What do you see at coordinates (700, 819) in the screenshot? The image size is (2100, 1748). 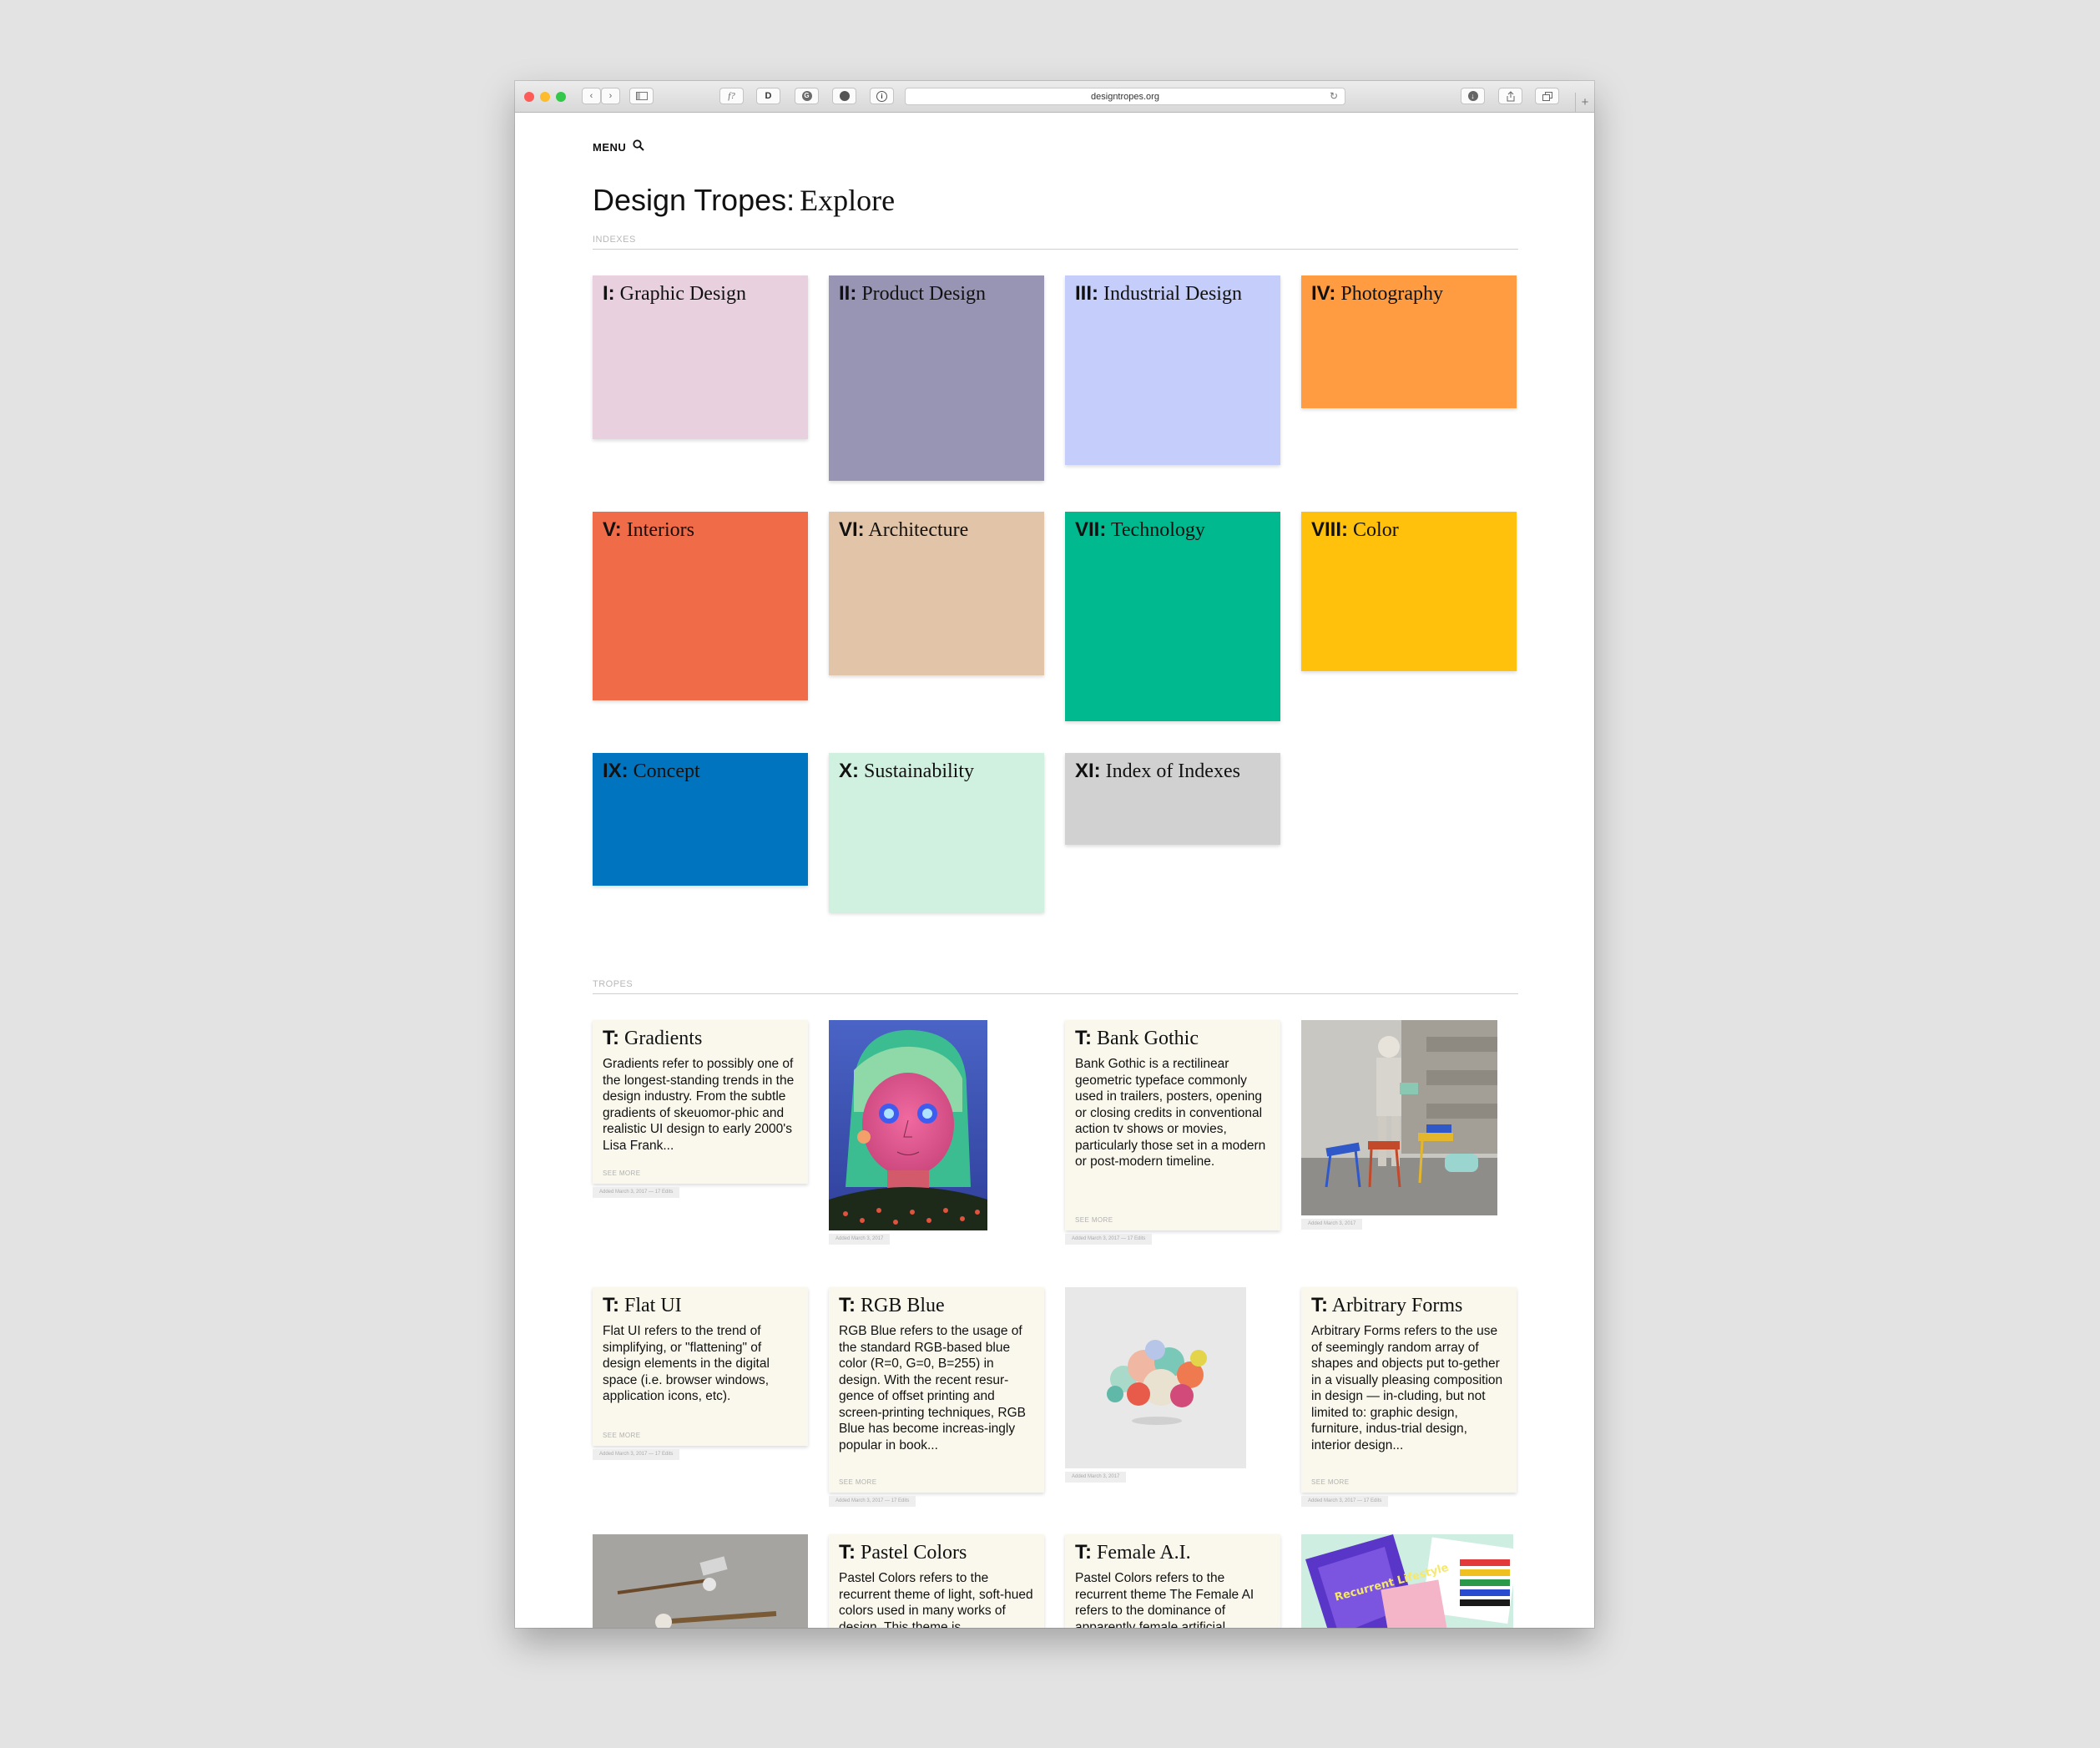 I see `index-card-concept: IX: Concept` at bounding box center [700, 819].